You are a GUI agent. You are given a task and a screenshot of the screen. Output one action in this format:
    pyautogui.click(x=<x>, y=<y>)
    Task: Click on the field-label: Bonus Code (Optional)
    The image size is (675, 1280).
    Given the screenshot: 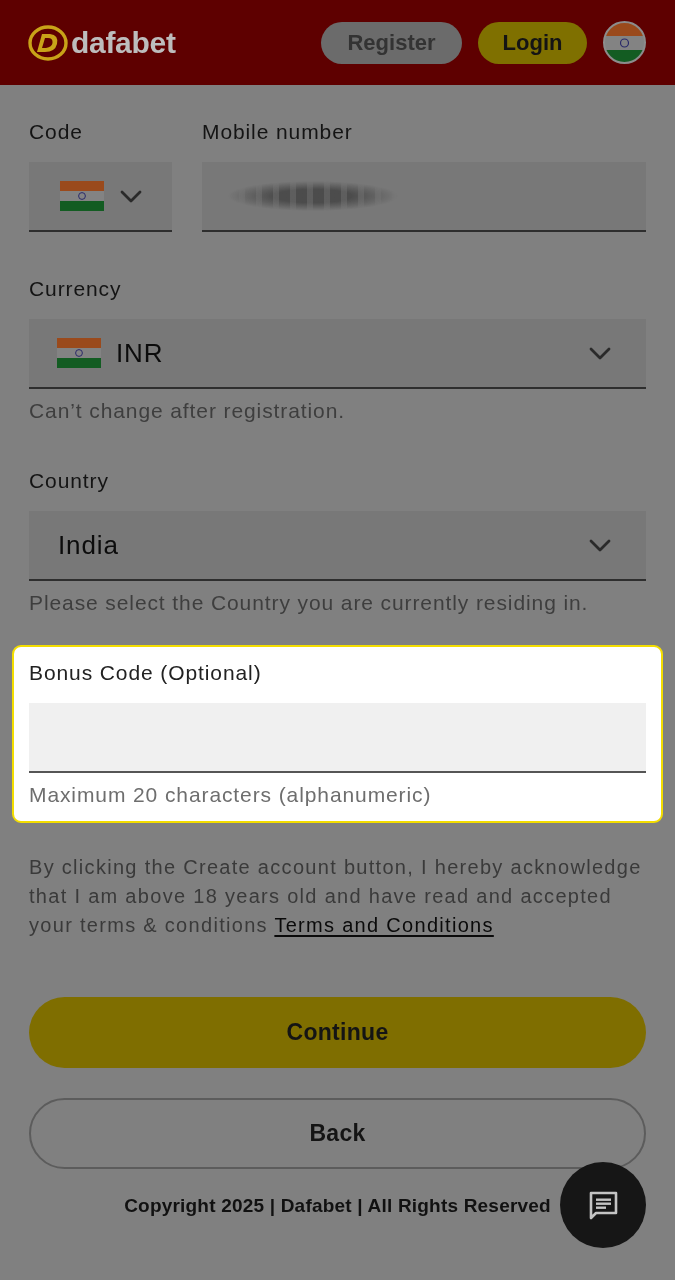 What is the action you would take?
    pyautogui.click(x=146, y=673)
    